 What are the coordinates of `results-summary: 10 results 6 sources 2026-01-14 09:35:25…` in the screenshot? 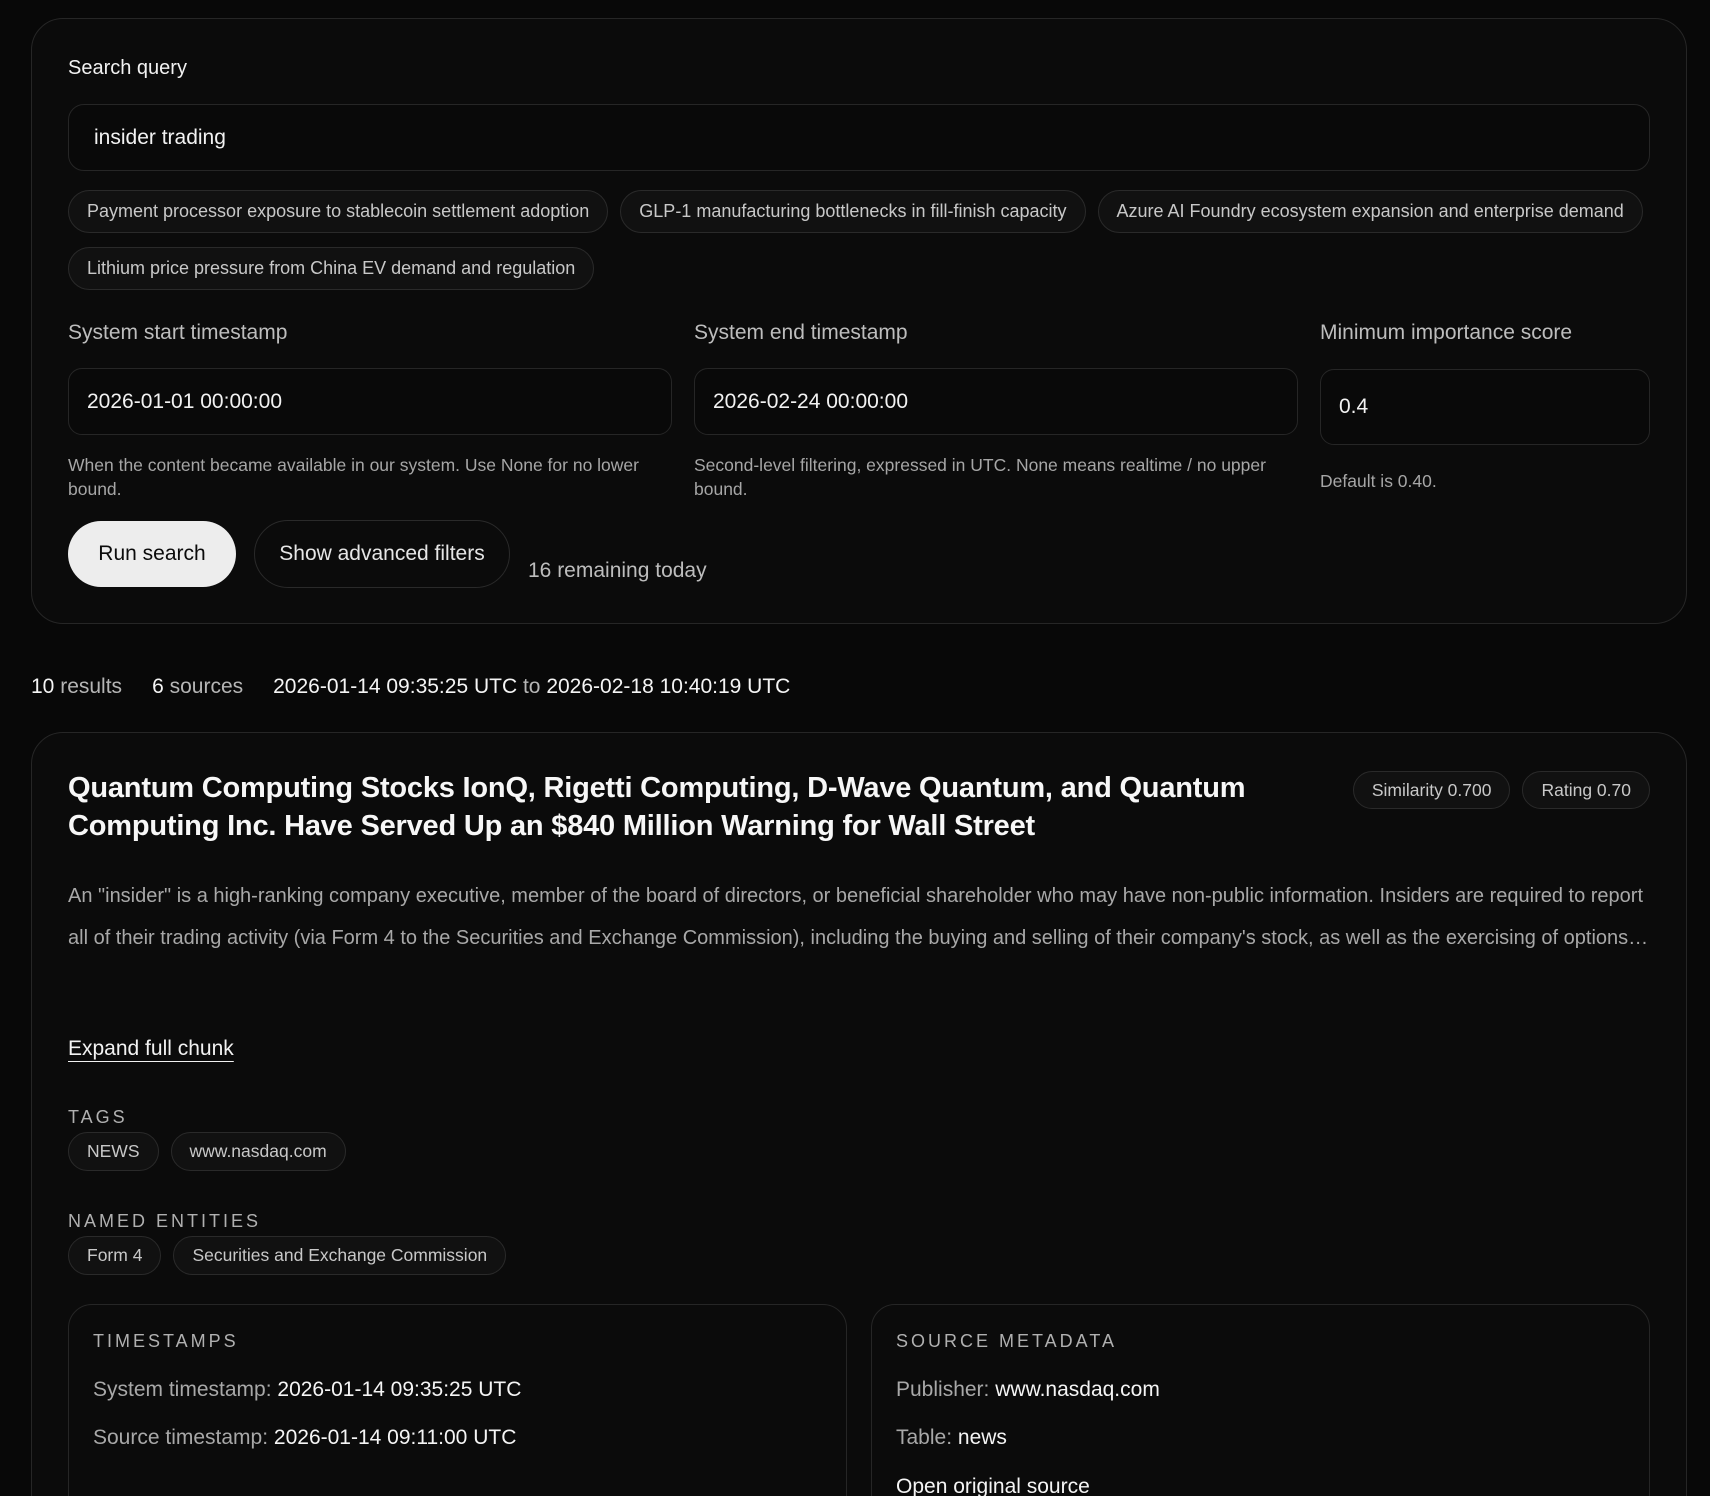 It's located at (410, 687).